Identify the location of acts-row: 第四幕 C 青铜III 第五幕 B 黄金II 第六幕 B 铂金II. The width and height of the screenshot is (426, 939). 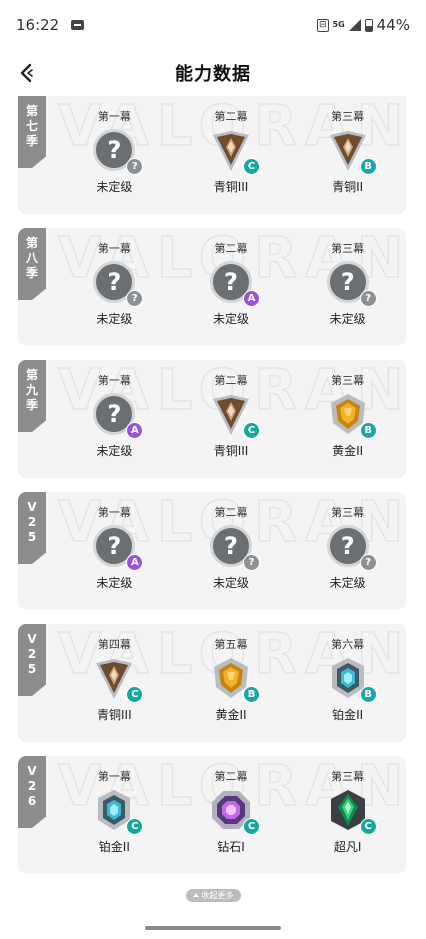
(231, 683).